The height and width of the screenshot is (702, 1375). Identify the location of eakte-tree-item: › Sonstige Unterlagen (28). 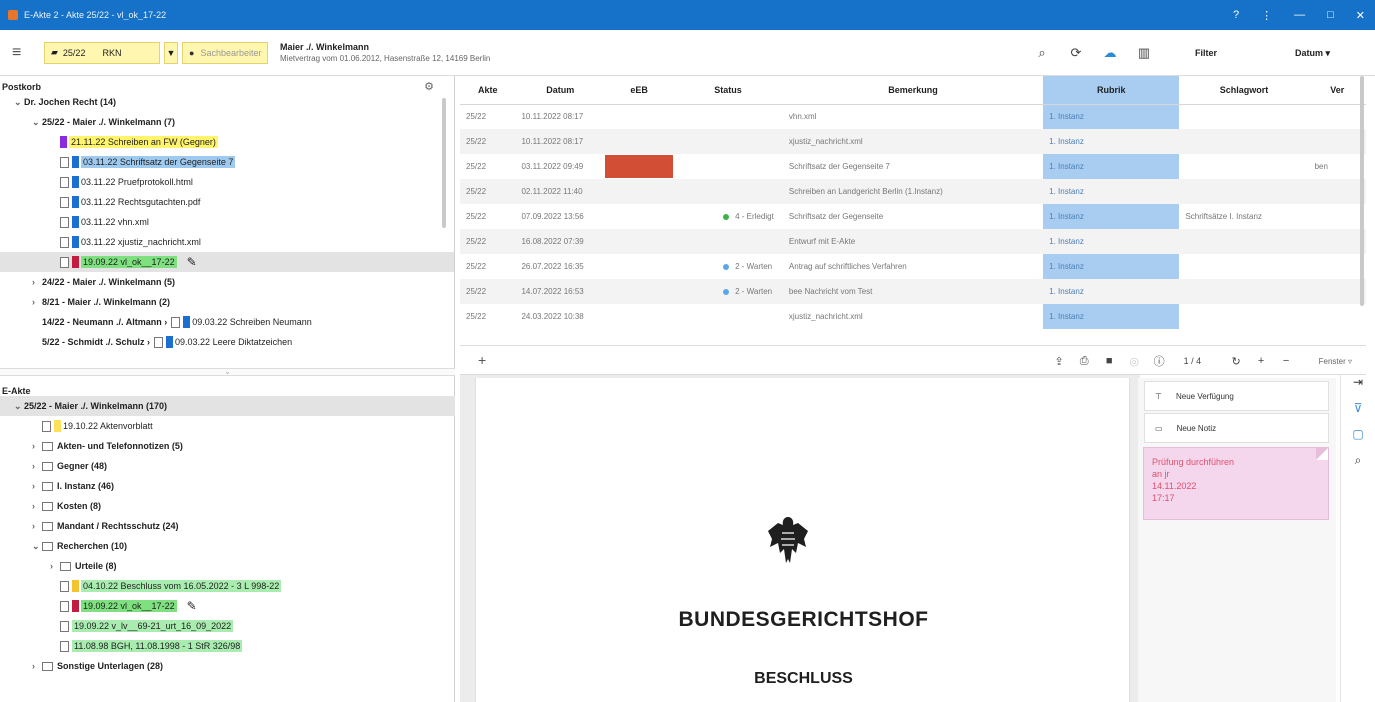
(227, 666).